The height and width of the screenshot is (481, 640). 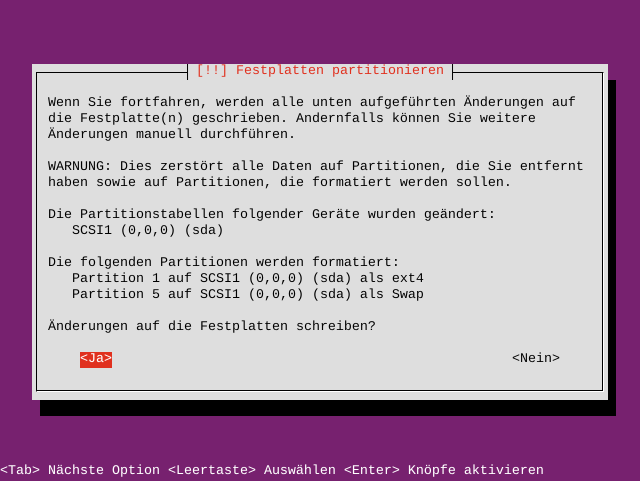 What do you see at coordinates (224, 264) in the screenshot?
I see `message-text: Die folgenden Partitionen werden formatiert:` at bounding box center [224, 264].